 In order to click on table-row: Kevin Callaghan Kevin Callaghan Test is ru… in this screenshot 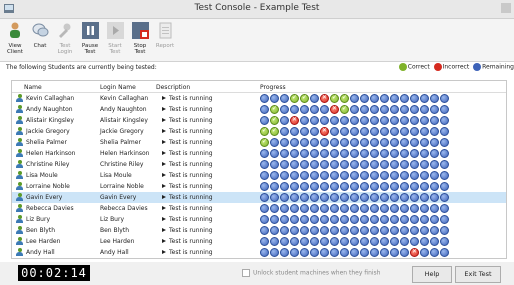, I will do `click(259, 98)`.